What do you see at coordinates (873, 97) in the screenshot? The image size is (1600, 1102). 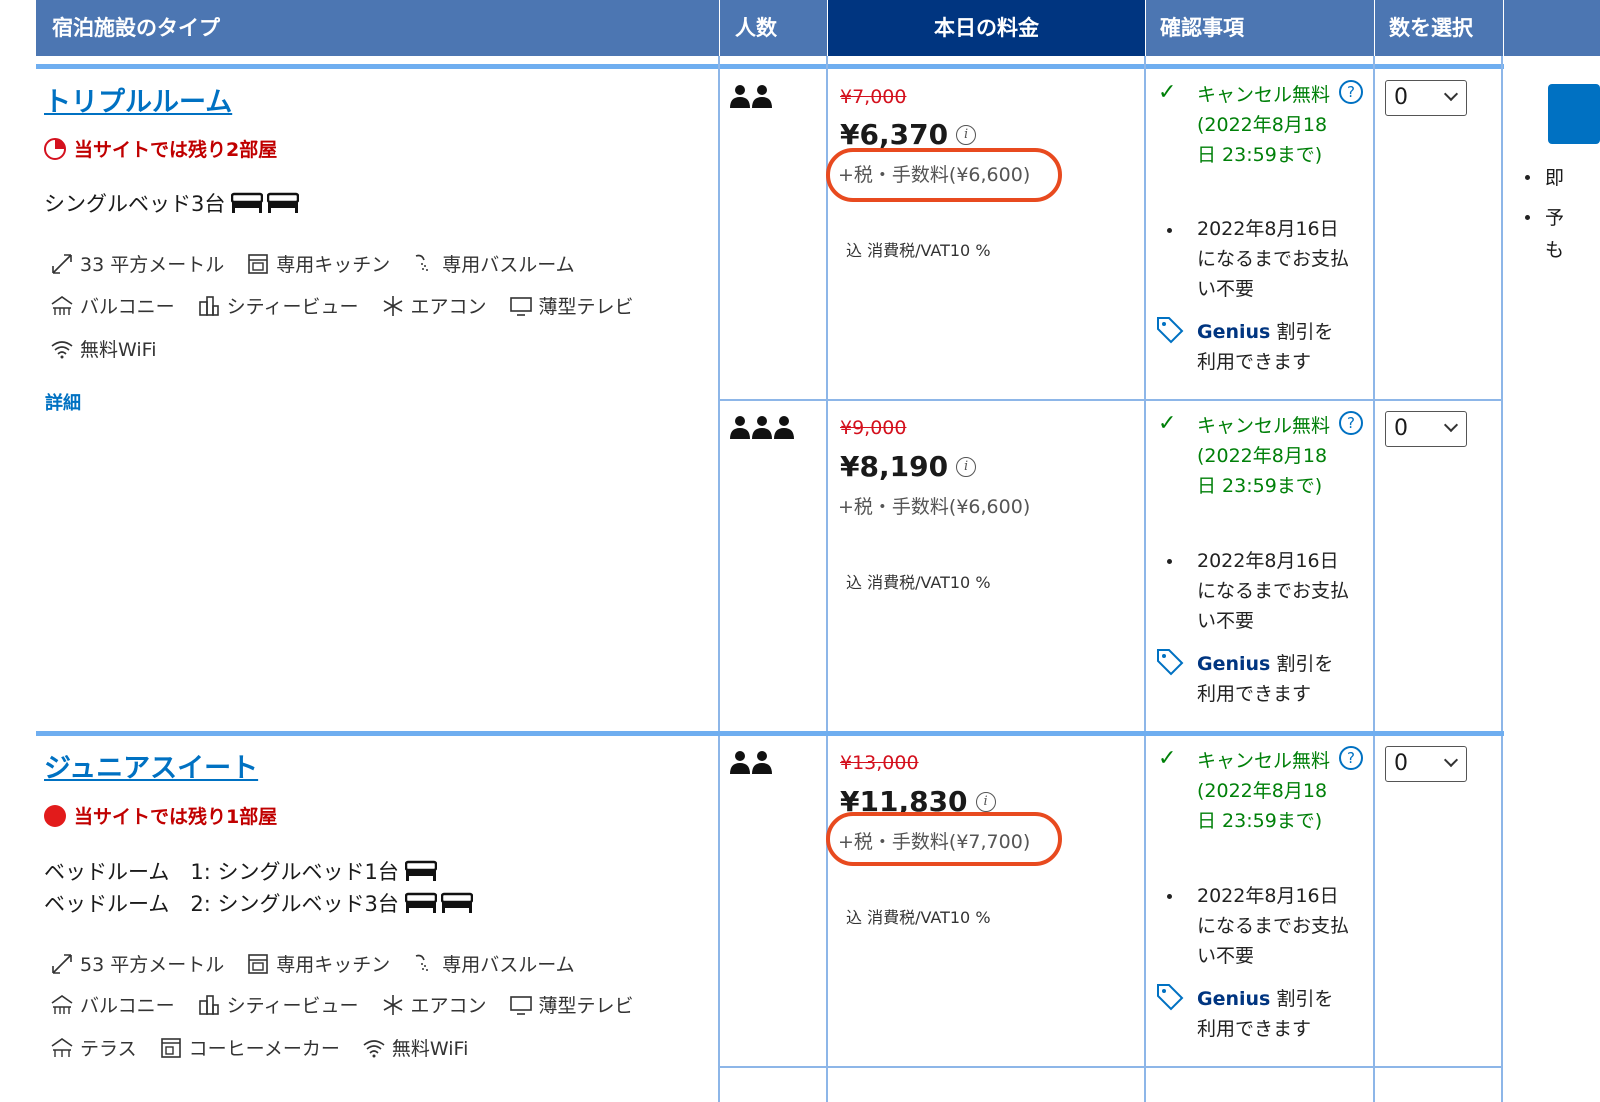 I see `original-price: ¥7,000` at bounding box center [873, 97].